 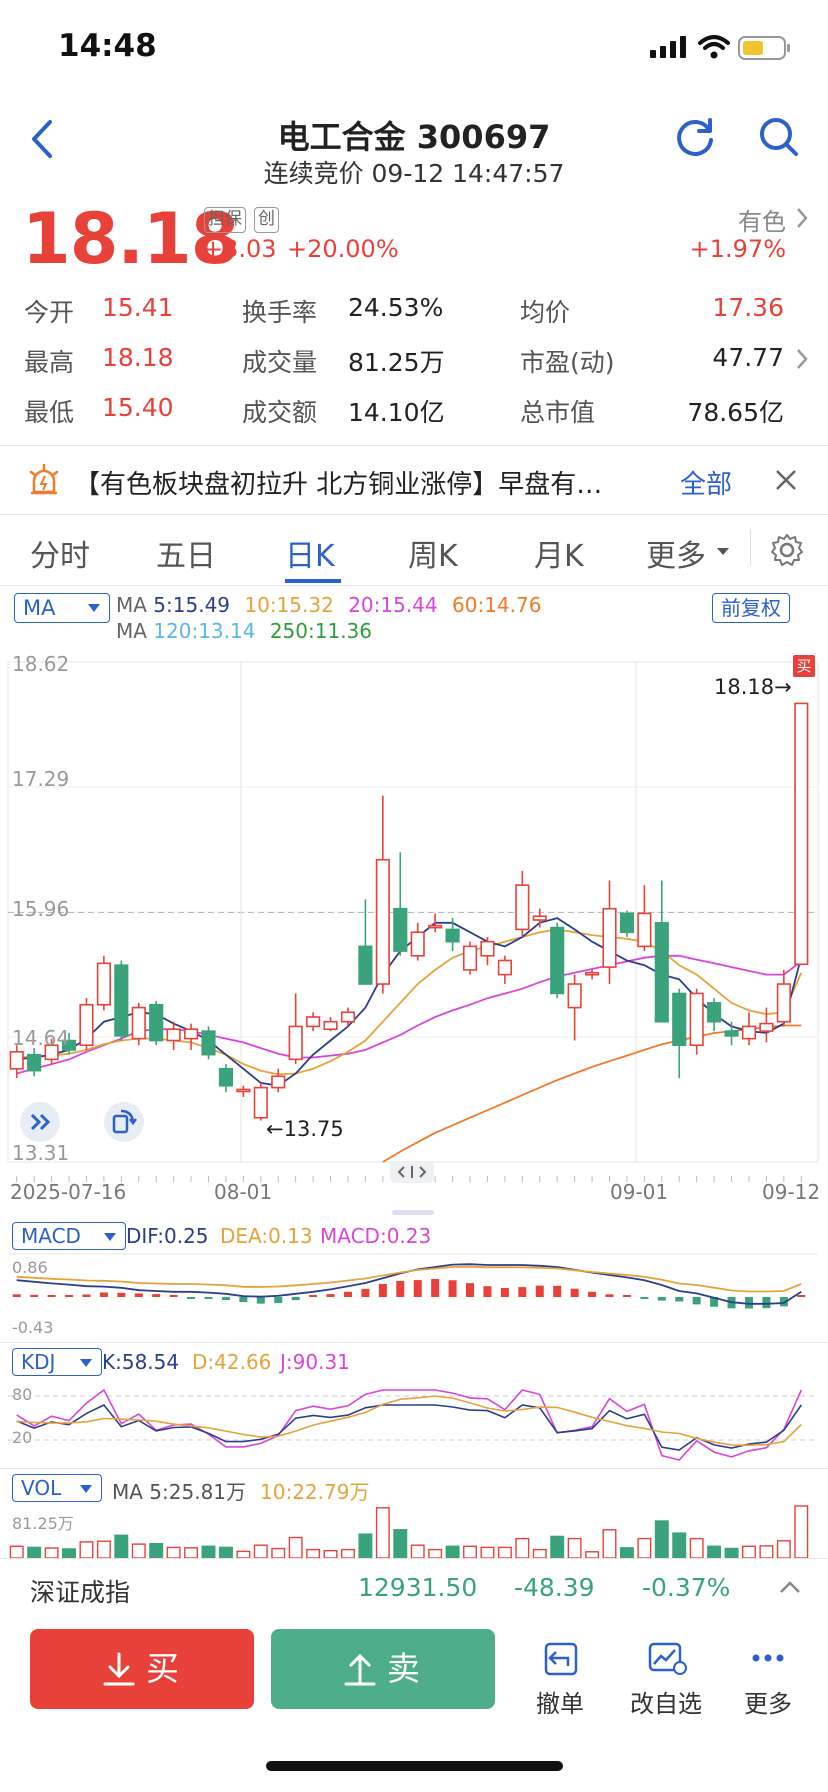 What do you see at coordinates (57, 1362) in the screenshot?
I see `kdj-indicator-select: KDJ` at bounding box center [57, 1362].